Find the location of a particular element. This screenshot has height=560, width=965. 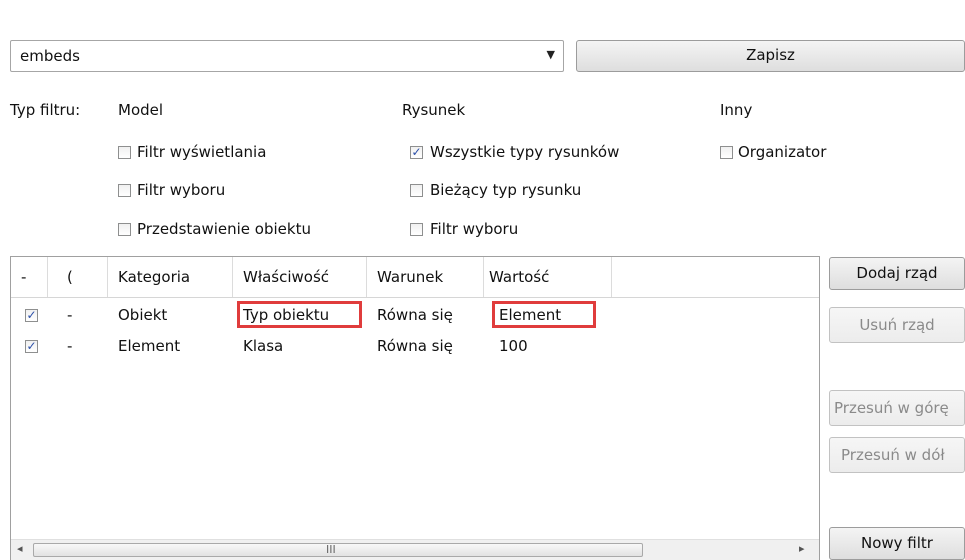

scrollbar-grip-icon: III is located at coordinates (331, 549).